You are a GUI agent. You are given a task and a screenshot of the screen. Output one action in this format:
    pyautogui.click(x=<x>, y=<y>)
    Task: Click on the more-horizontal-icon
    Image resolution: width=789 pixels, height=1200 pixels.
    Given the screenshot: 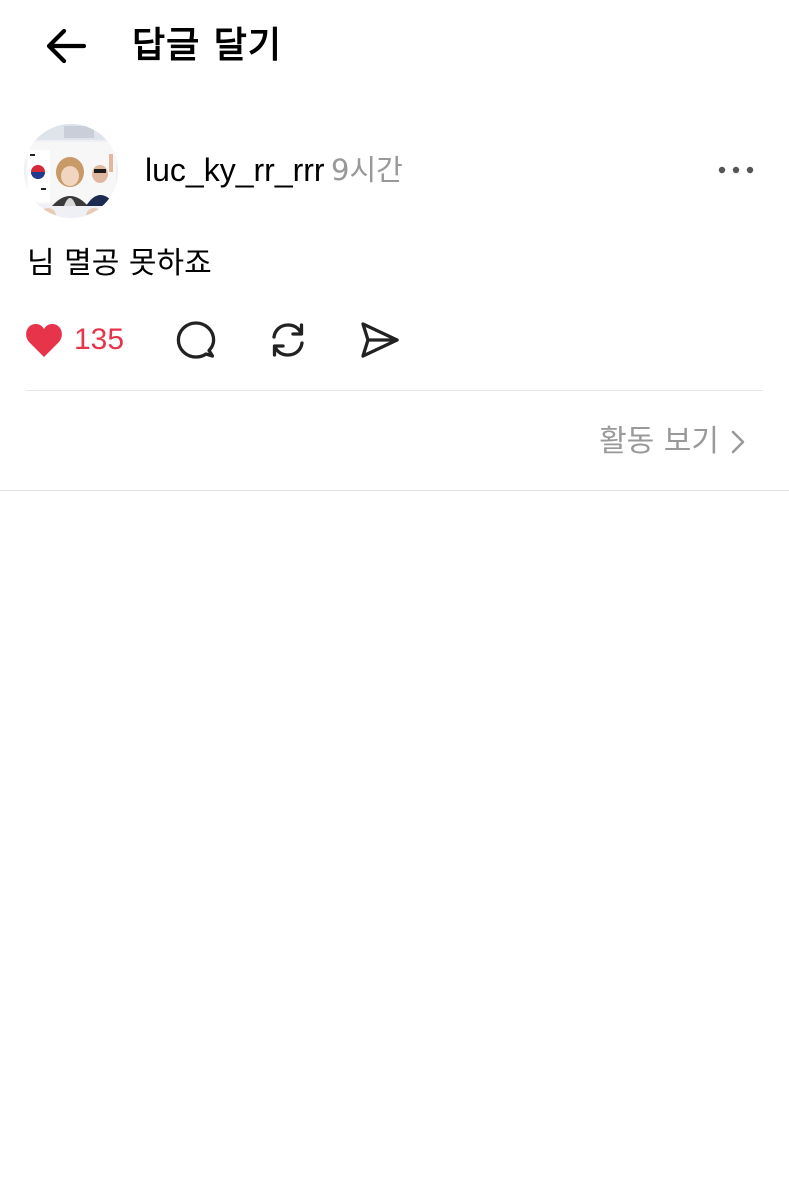 What is the action you would take?
    pyautogui.click(x=736, y=170)
    